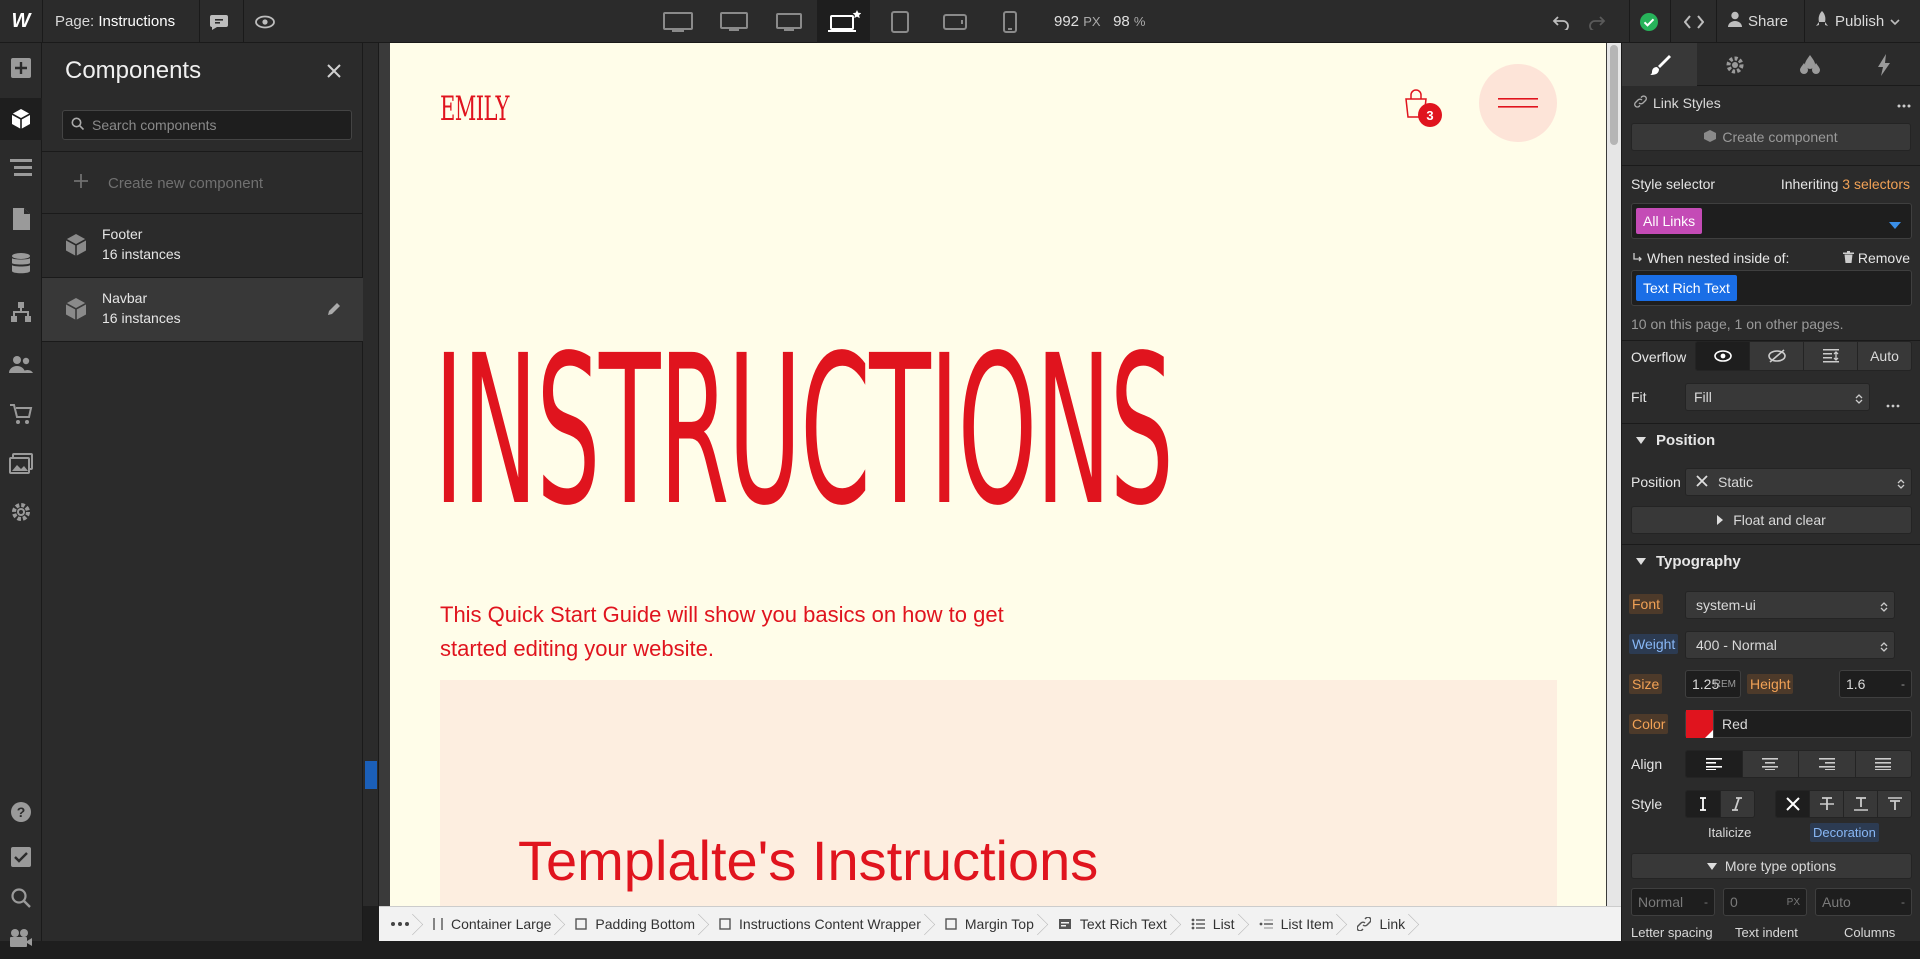 Image resolution: width=1920 pixels, height=959 pixels. I want to click on assets-images-icon, so click(21, 464).